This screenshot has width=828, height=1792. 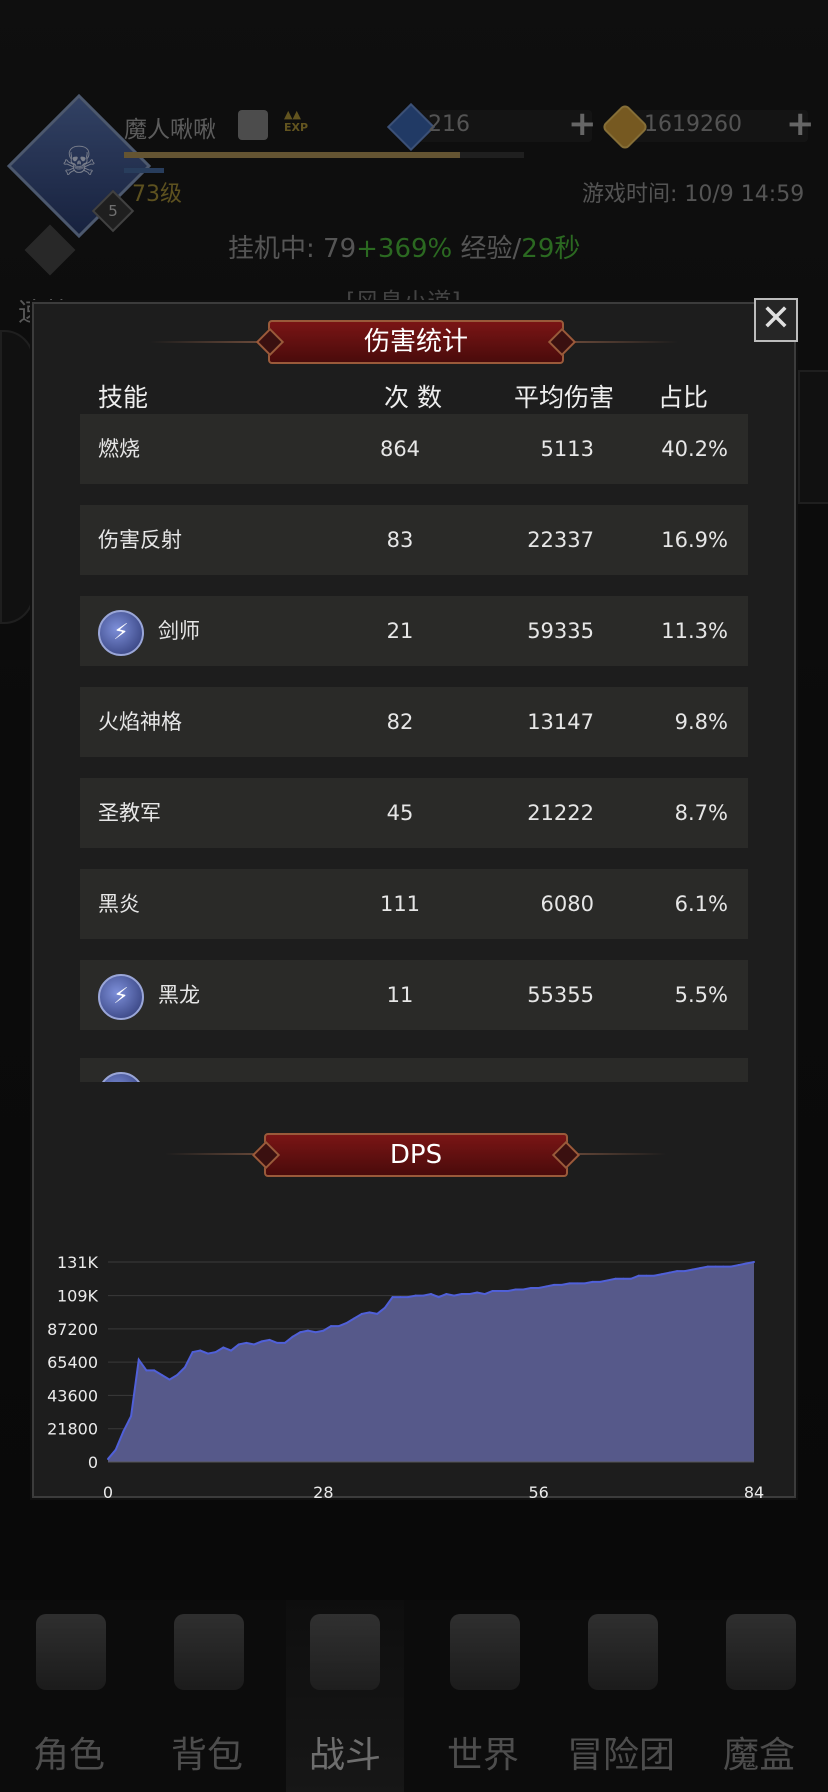 I want to click on col-count: 次 数, so click(x=413, y=397).